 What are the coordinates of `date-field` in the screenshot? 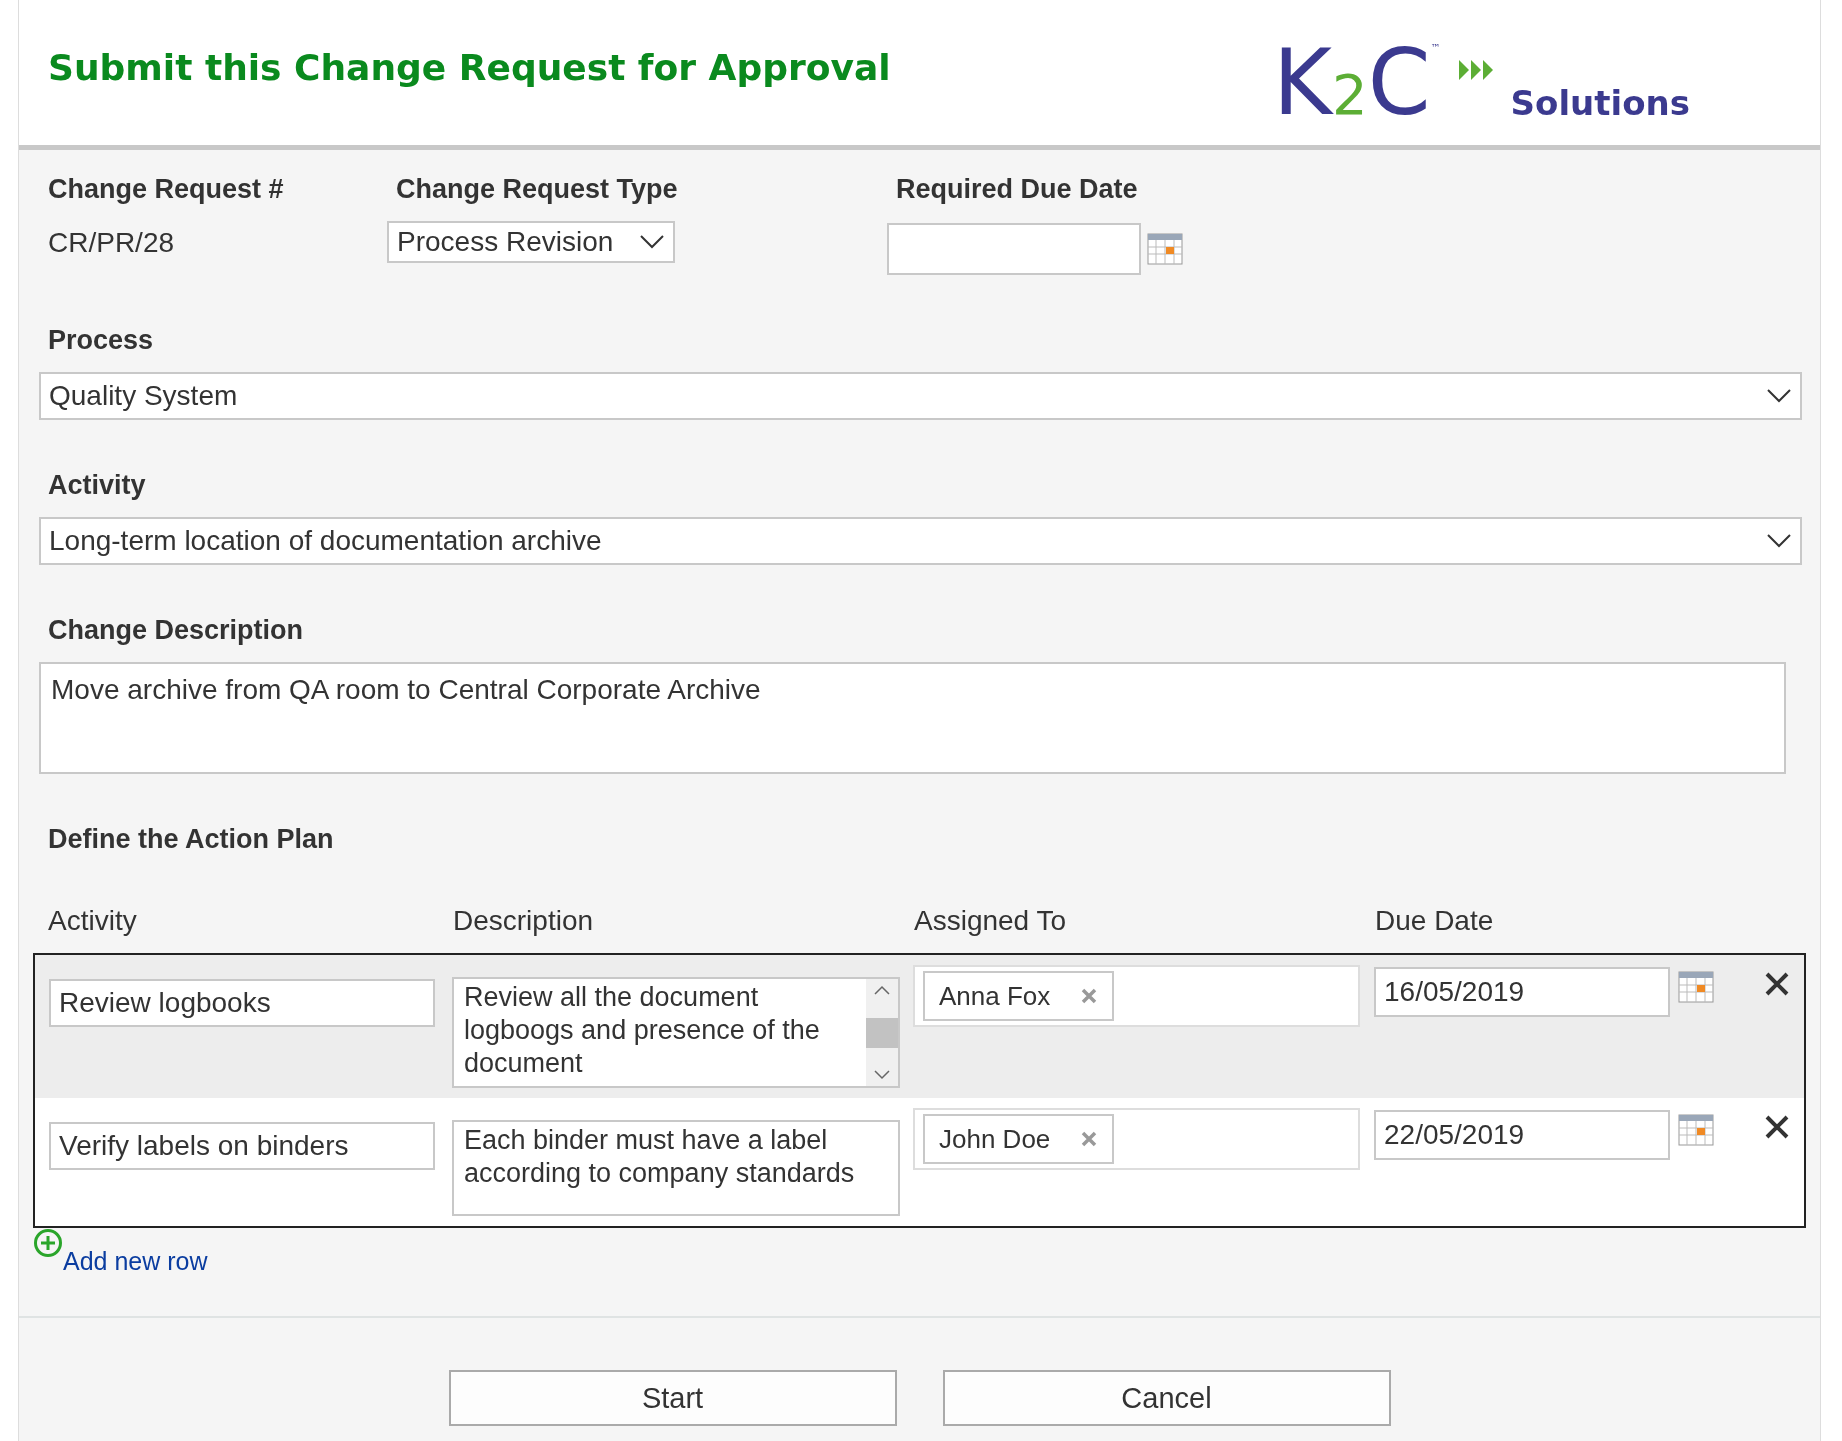 It's located at (1014, 249).